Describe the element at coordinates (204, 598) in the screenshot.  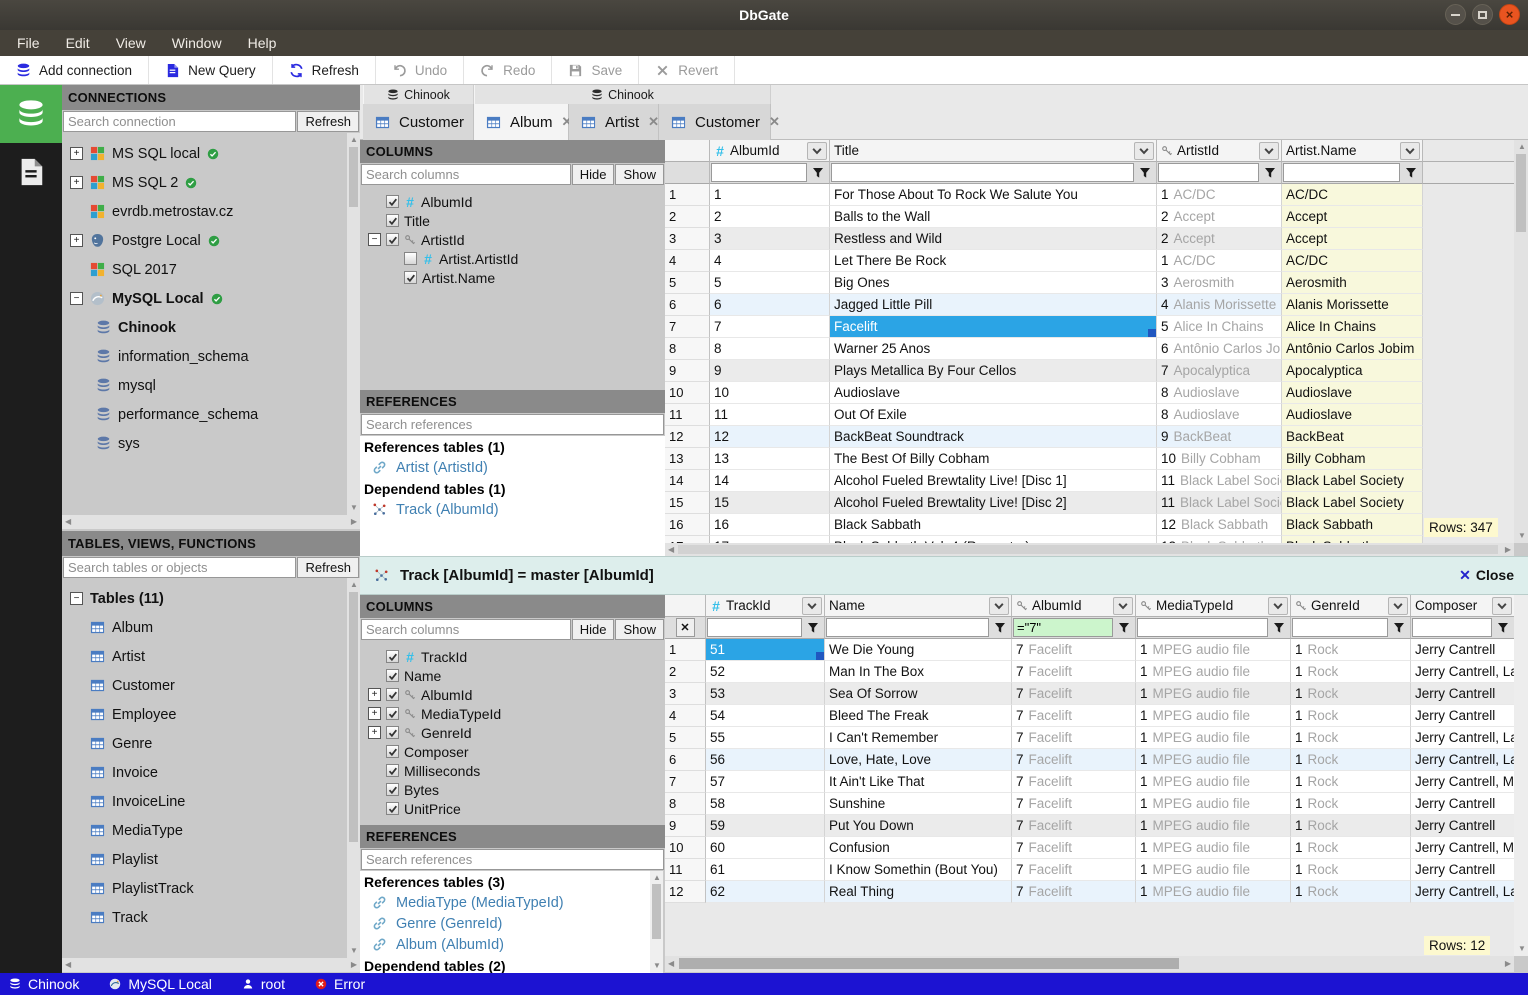
I see `tables-group: − Tables (11)` at that location.